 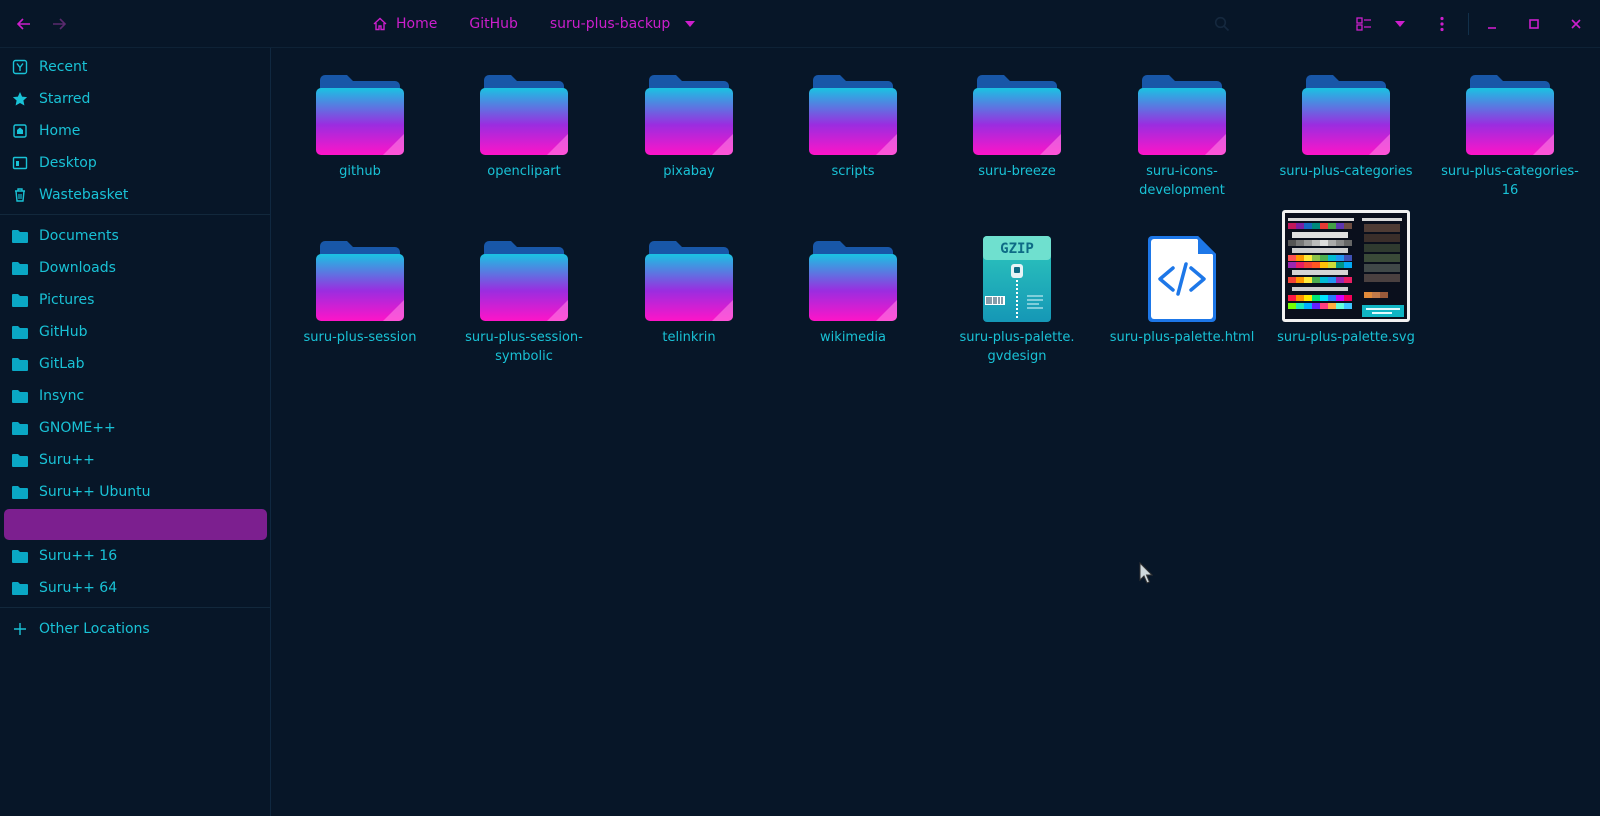 I want to click on breadcrumb-current: suru-plus-backup, so click(x=623, y=23).